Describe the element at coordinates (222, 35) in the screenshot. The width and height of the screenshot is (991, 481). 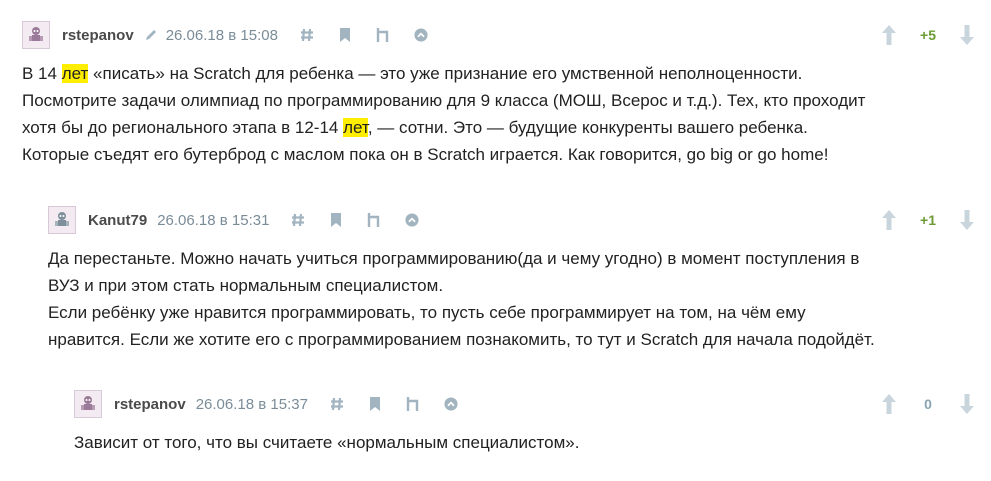
I see `comment-date: 26.06.18 в 15:08` at that location.